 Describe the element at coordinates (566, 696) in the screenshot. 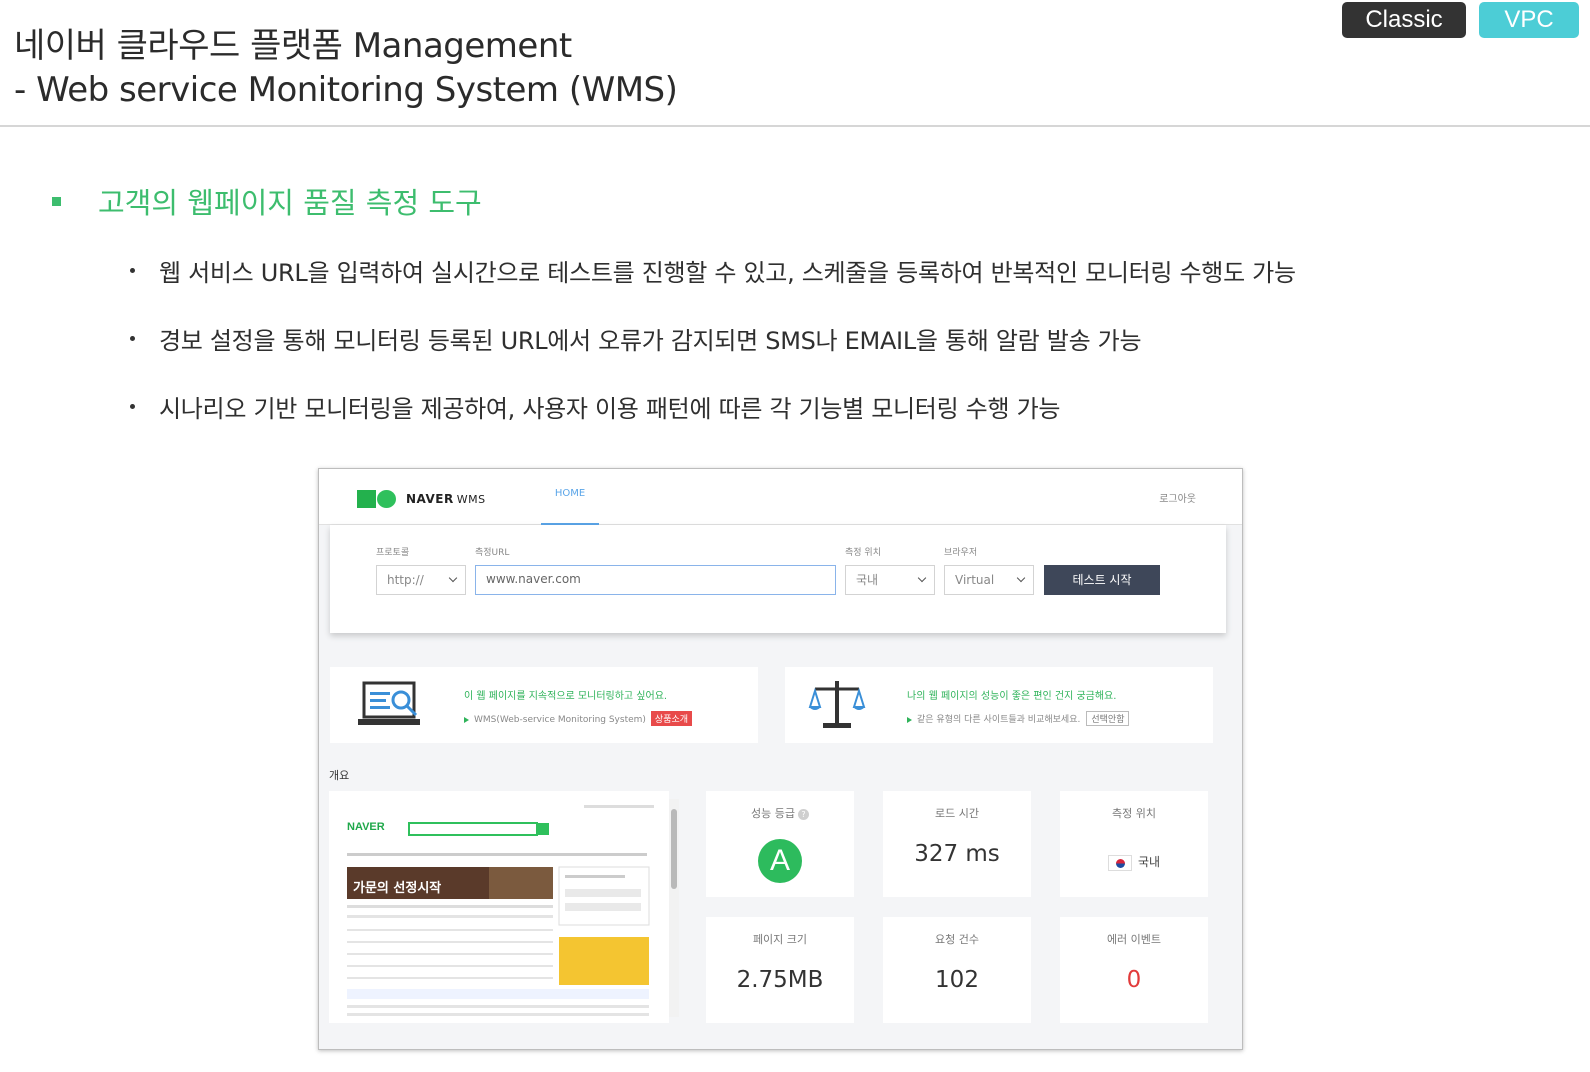

I see `promo-left-text: 이 웹 페이지를 지속적으로 모니터링하고 싶어요.` at that location.